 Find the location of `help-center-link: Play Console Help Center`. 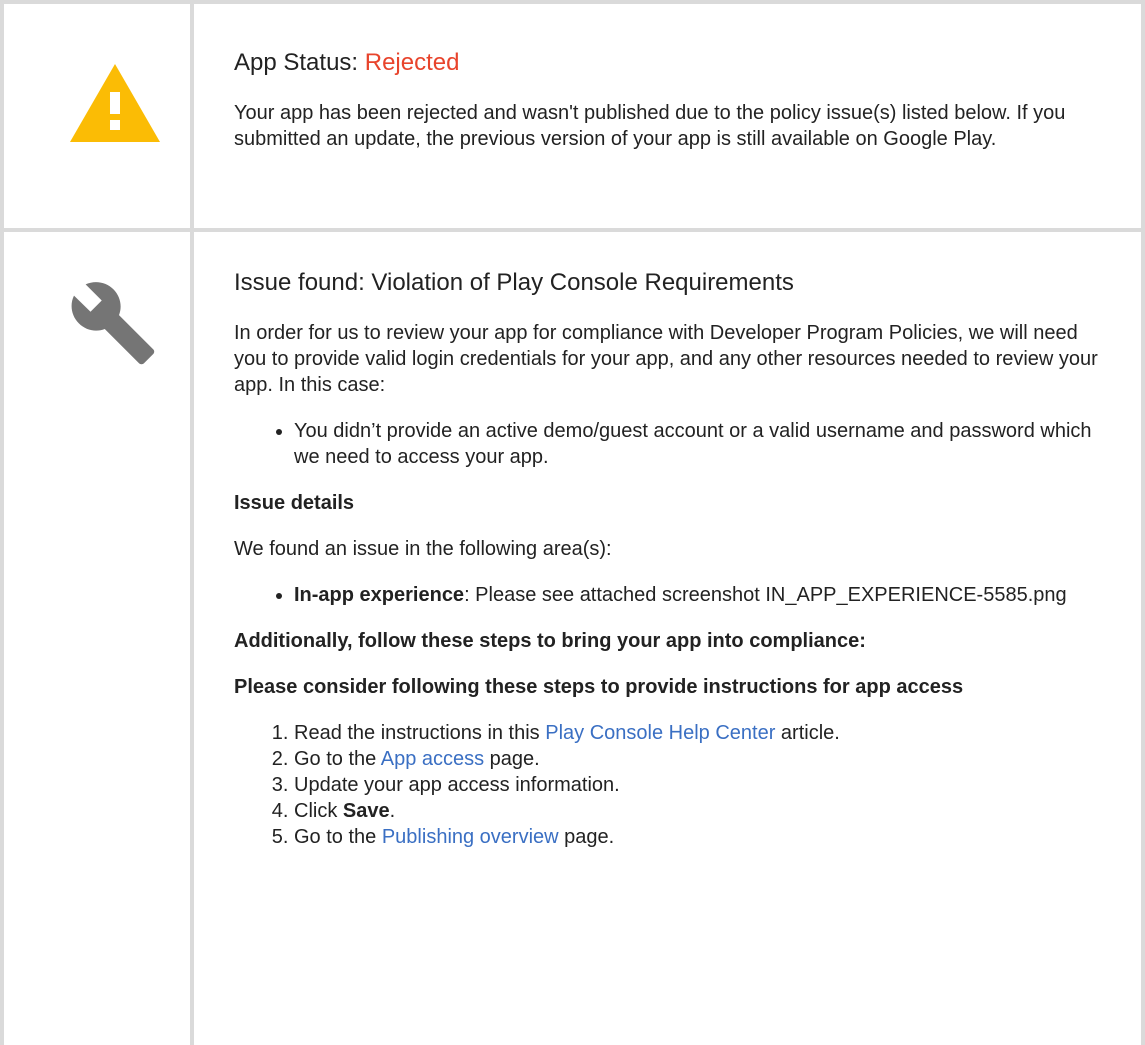

help-center-link: Play Console Help Center is located at coordinates (660, 733).